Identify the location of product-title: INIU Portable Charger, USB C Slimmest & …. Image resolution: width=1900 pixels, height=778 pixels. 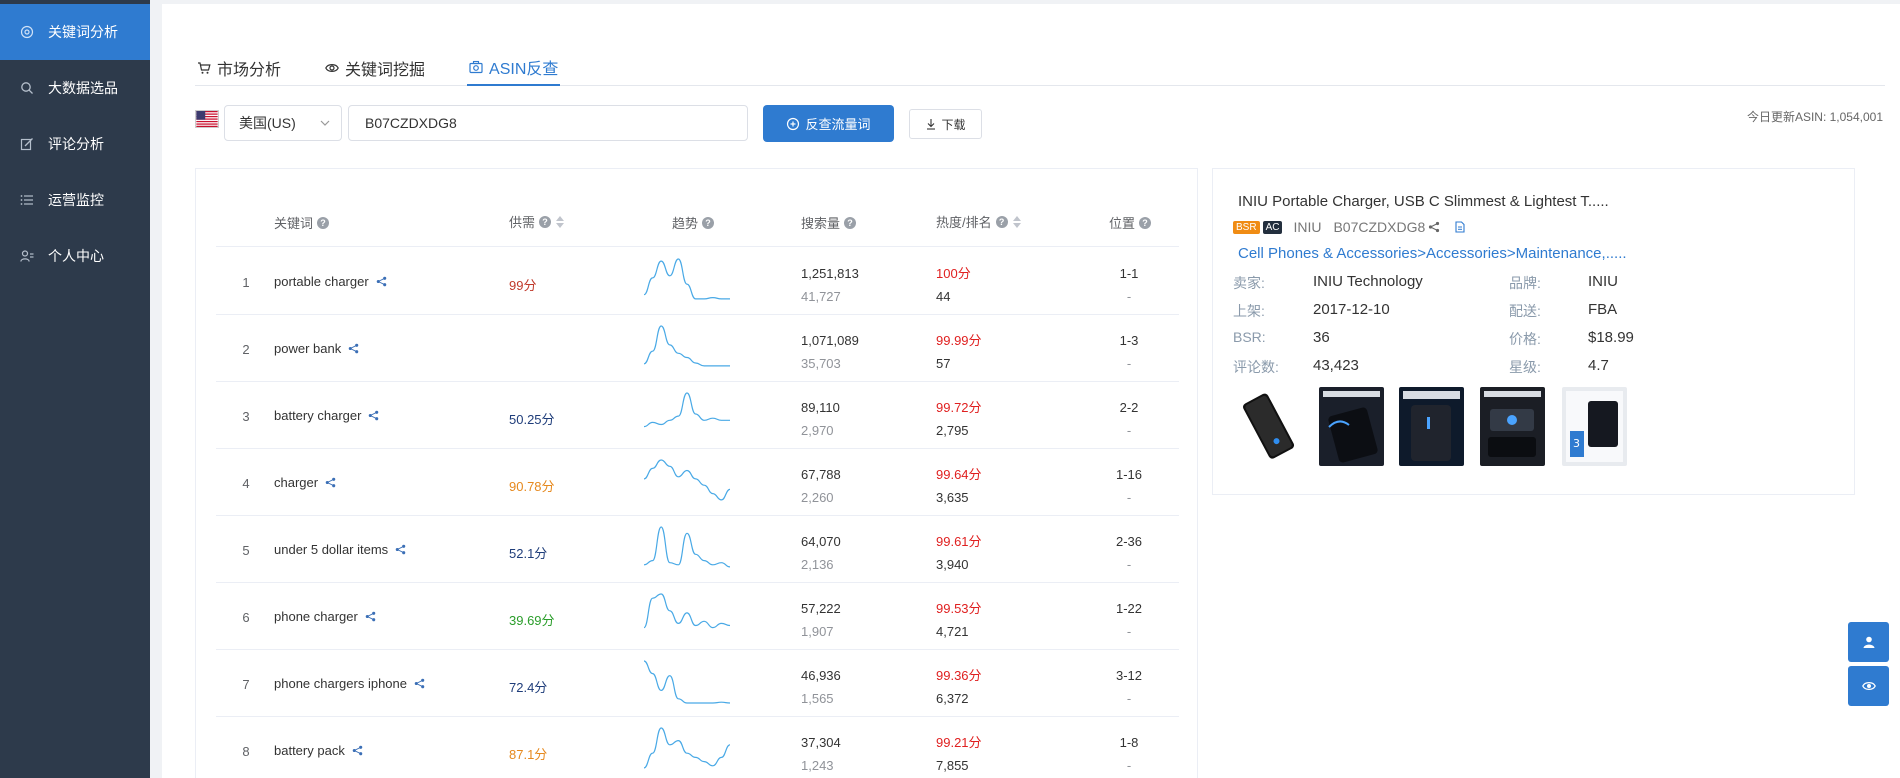
(1423, 201).